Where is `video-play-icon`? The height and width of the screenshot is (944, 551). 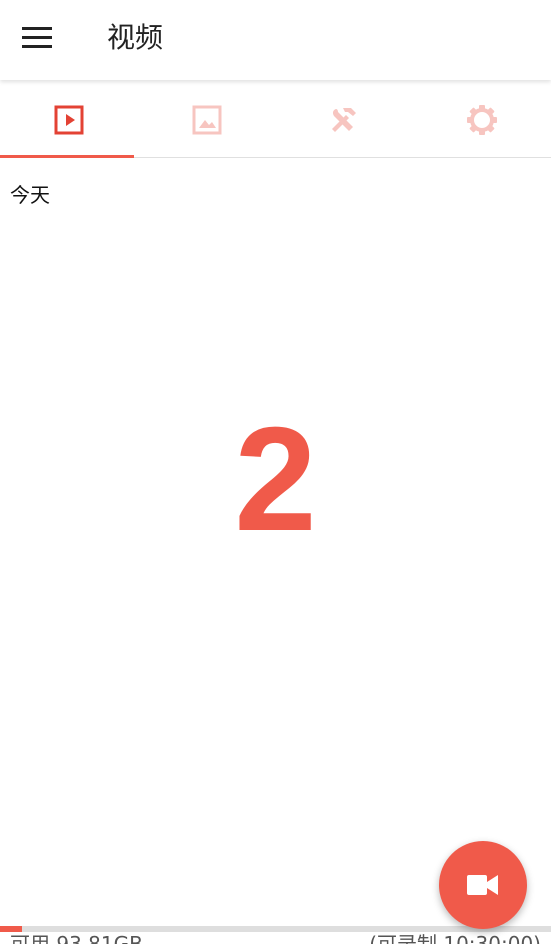
video-play-icon is located at coordinates (69, 119).